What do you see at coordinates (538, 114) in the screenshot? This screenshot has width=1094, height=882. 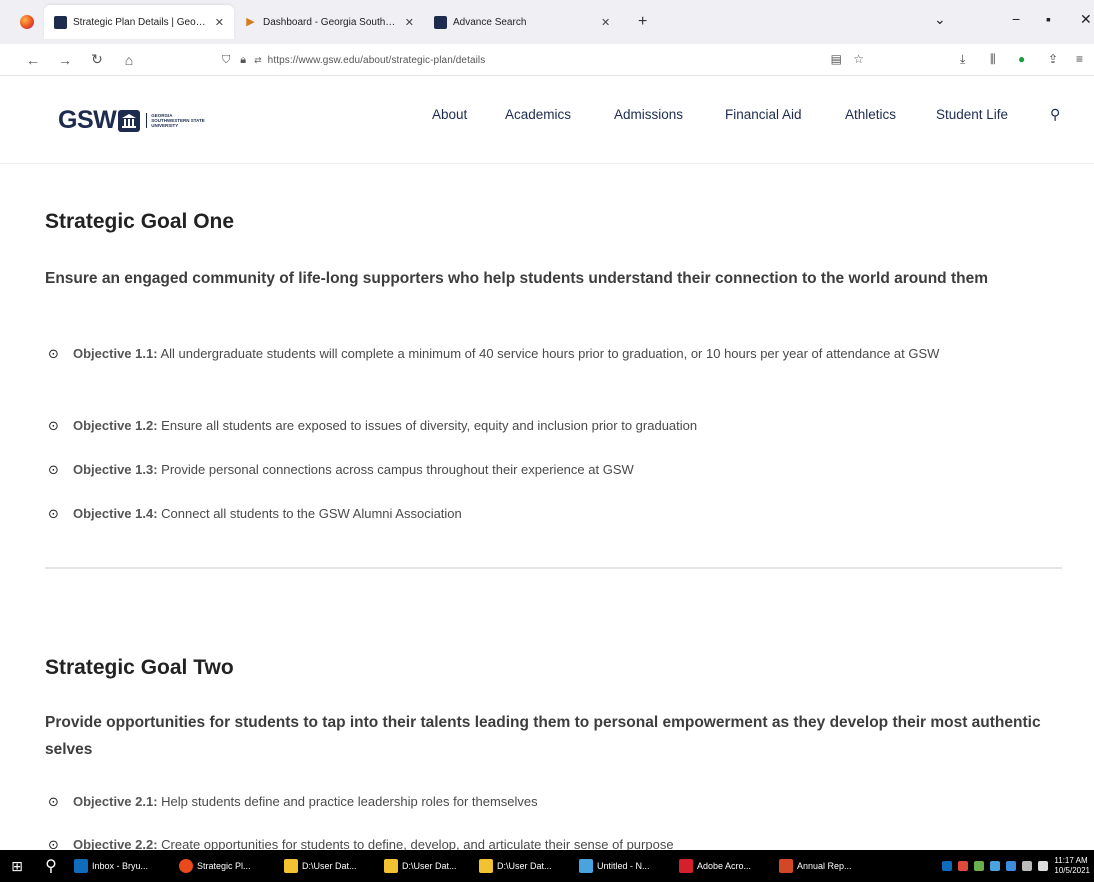 I see `nav-academics: Academics` at bounding box center [538, 114].